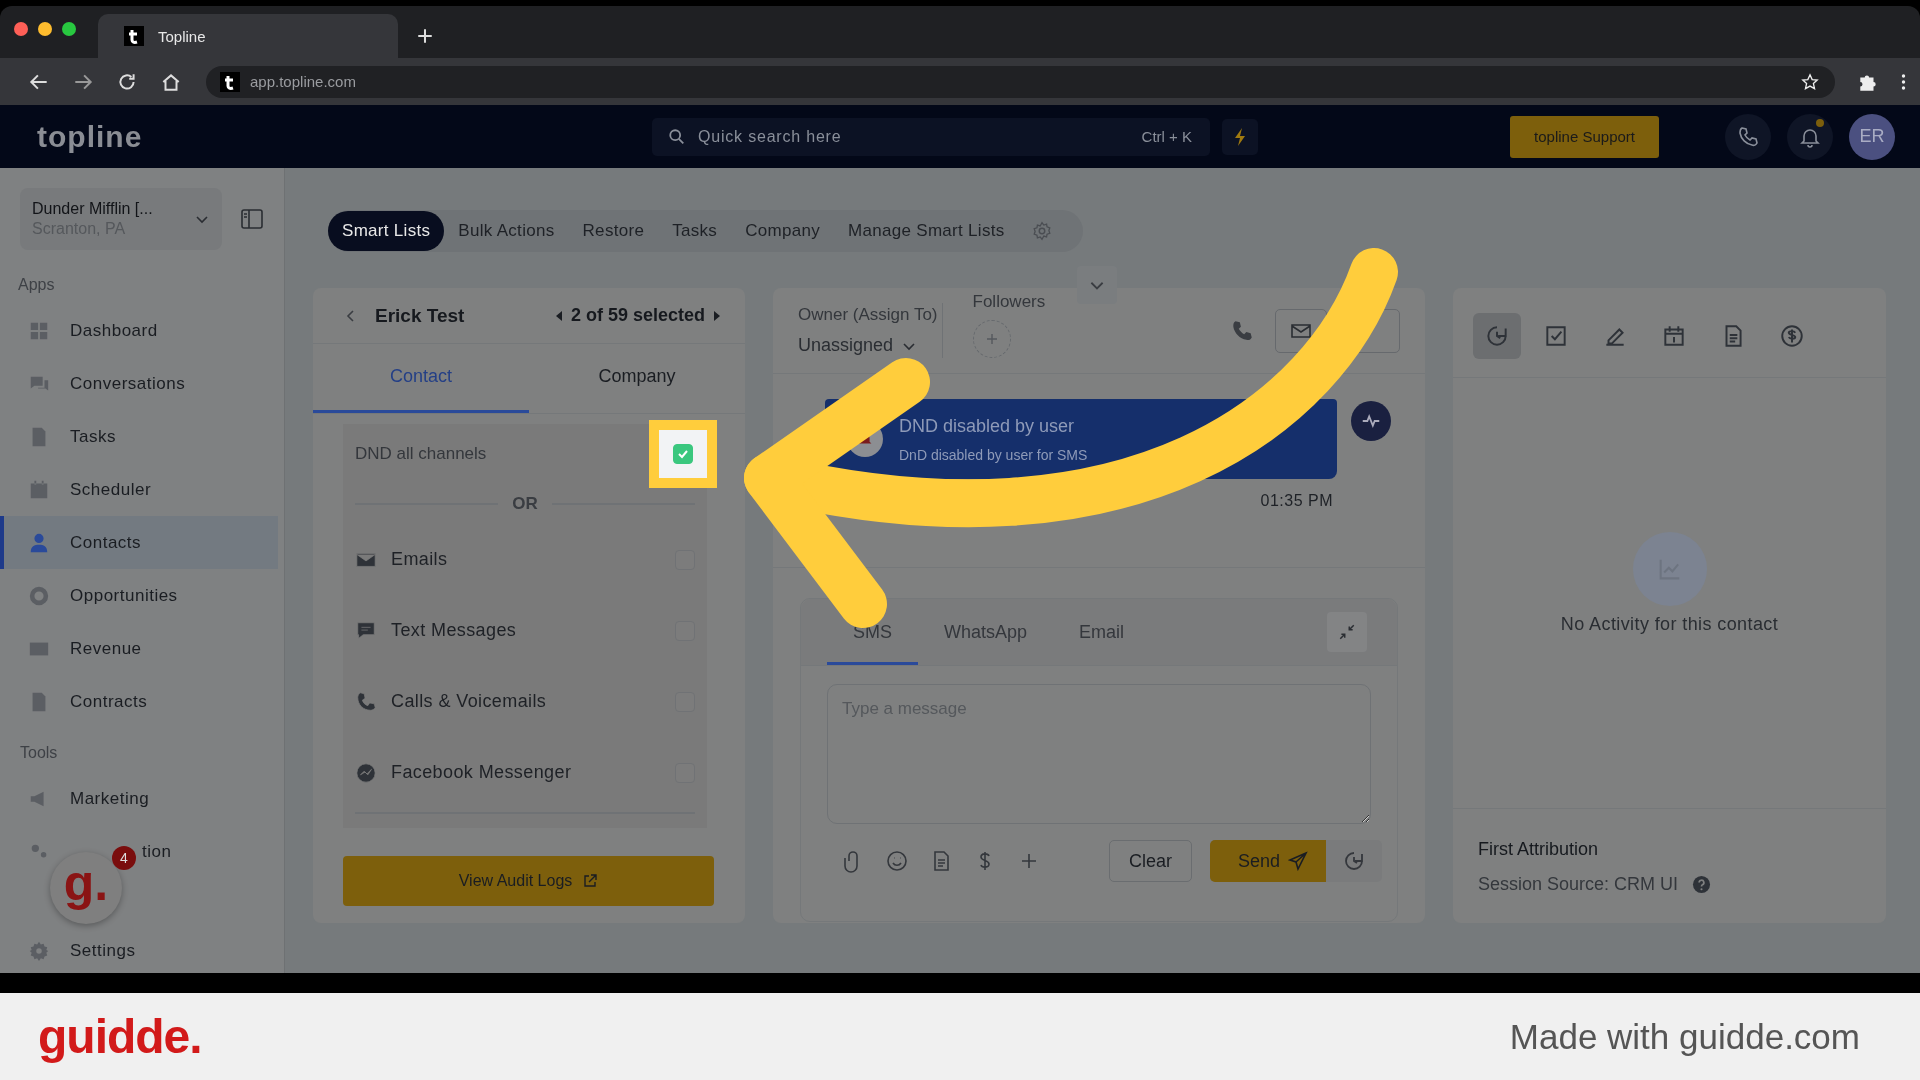 The height and width of the screenshot is (1080, 1920). Describe the element at coordinates (1009, 301) in the screenshot. I see `followers-label: Followers` at that location.